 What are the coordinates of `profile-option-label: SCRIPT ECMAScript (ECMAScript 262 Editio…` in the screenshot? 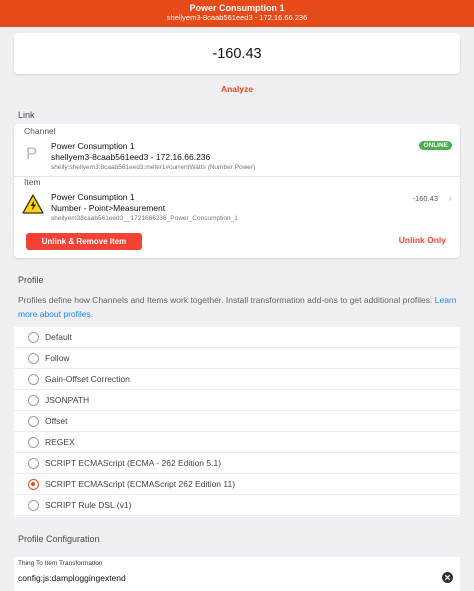 It's located at (140, 484).